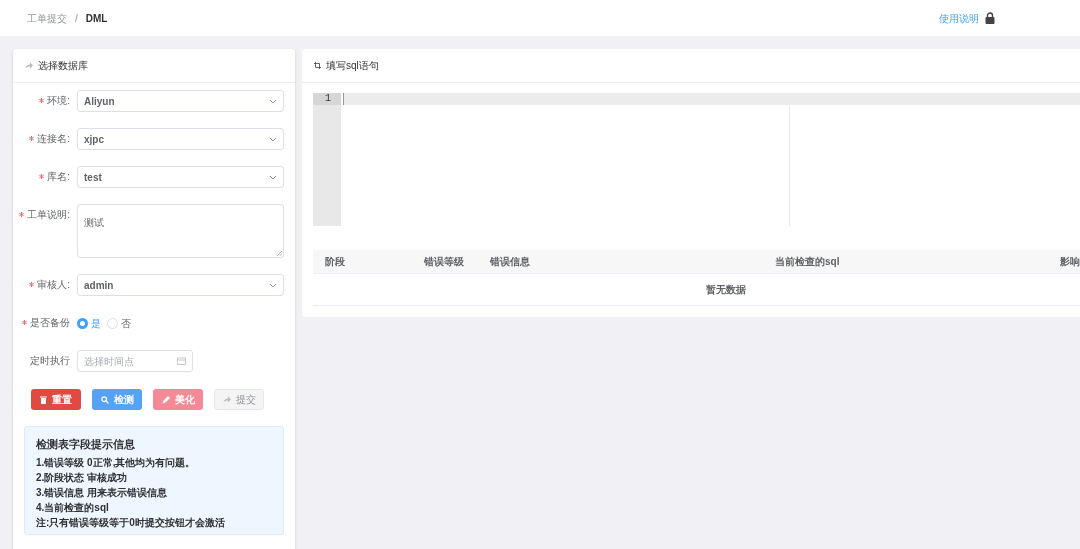 This screenshot has width=1080, height=549. Describe the element at coordinates (117, 399) in the screenshot. I see `action-button: 检测` at that location.